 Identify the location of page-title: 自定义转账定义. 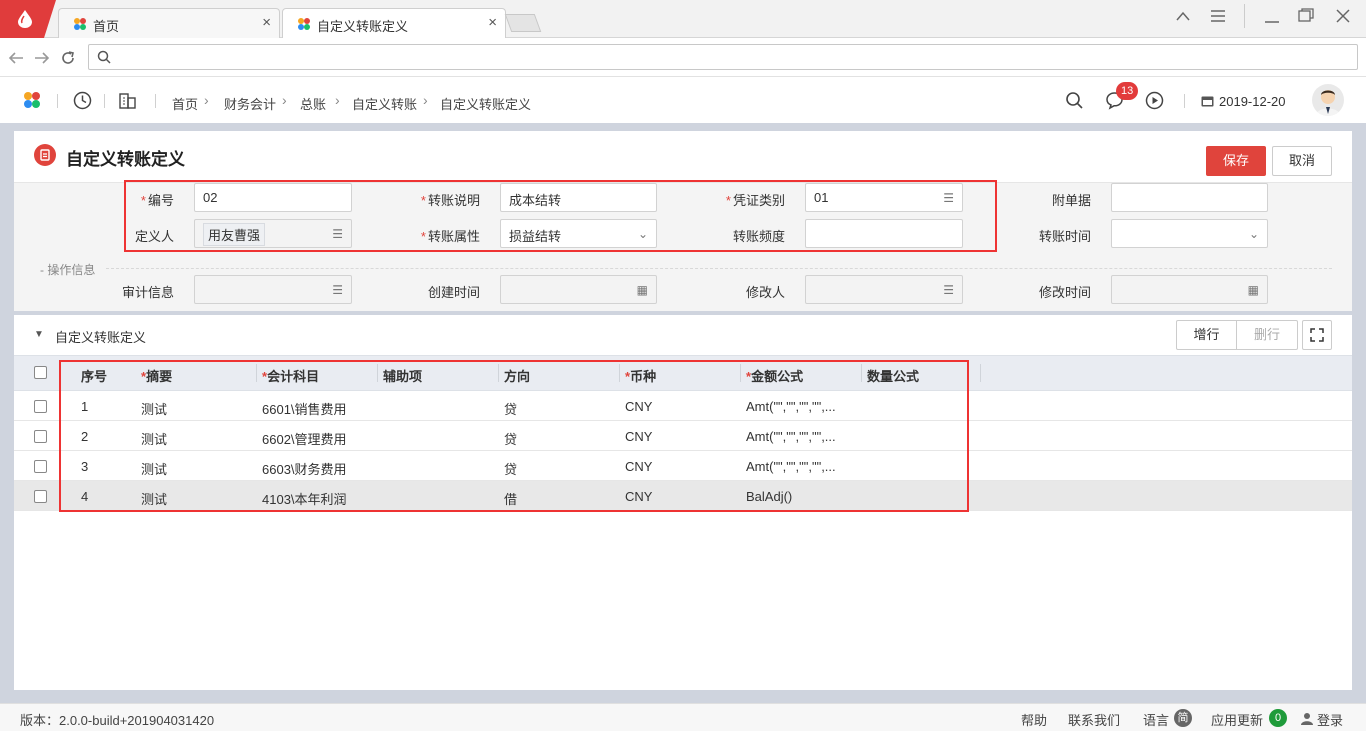
(125, 159).